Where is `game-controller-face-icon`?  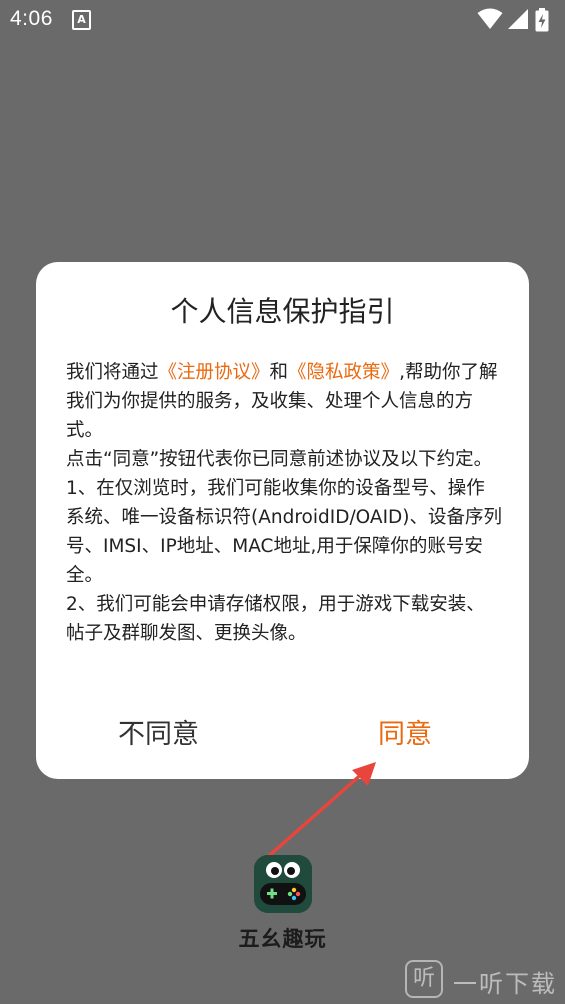 game-controller-face-icon is located at coordinates (283, 884).